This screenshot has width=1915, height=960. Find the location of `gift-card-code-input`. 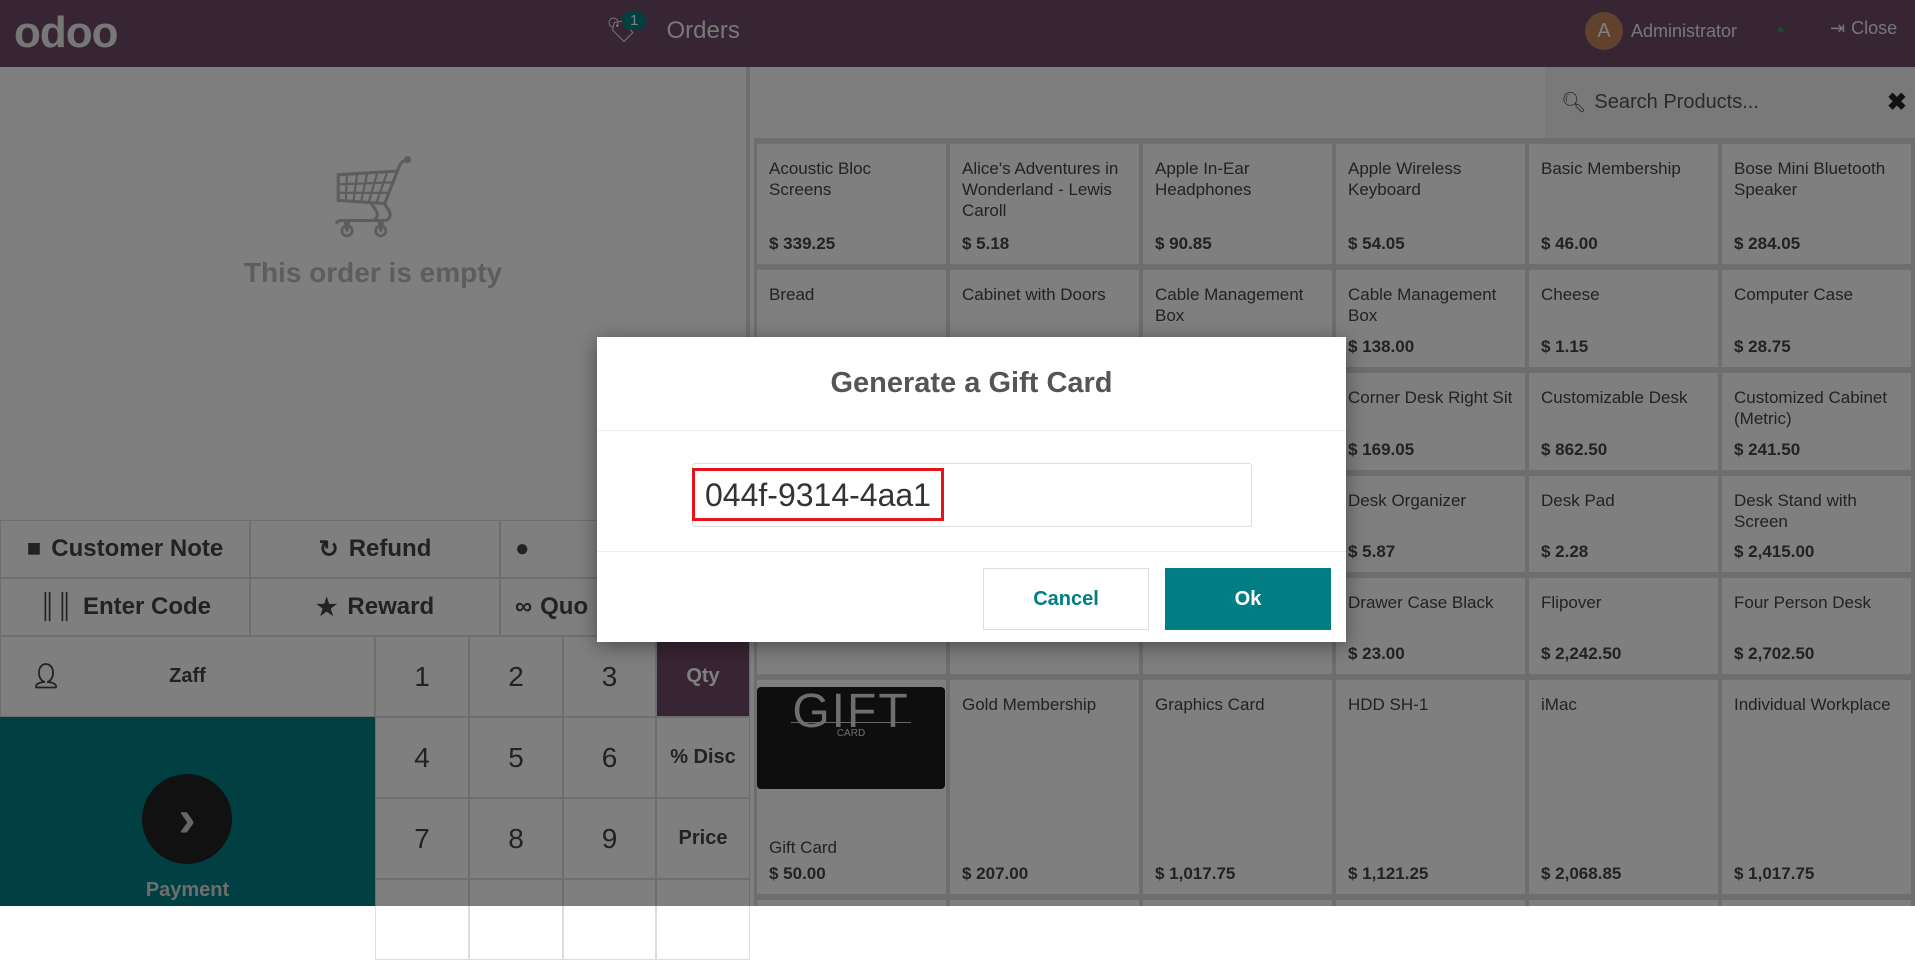

gift-card-code-input is located at coordinates (972, 495).